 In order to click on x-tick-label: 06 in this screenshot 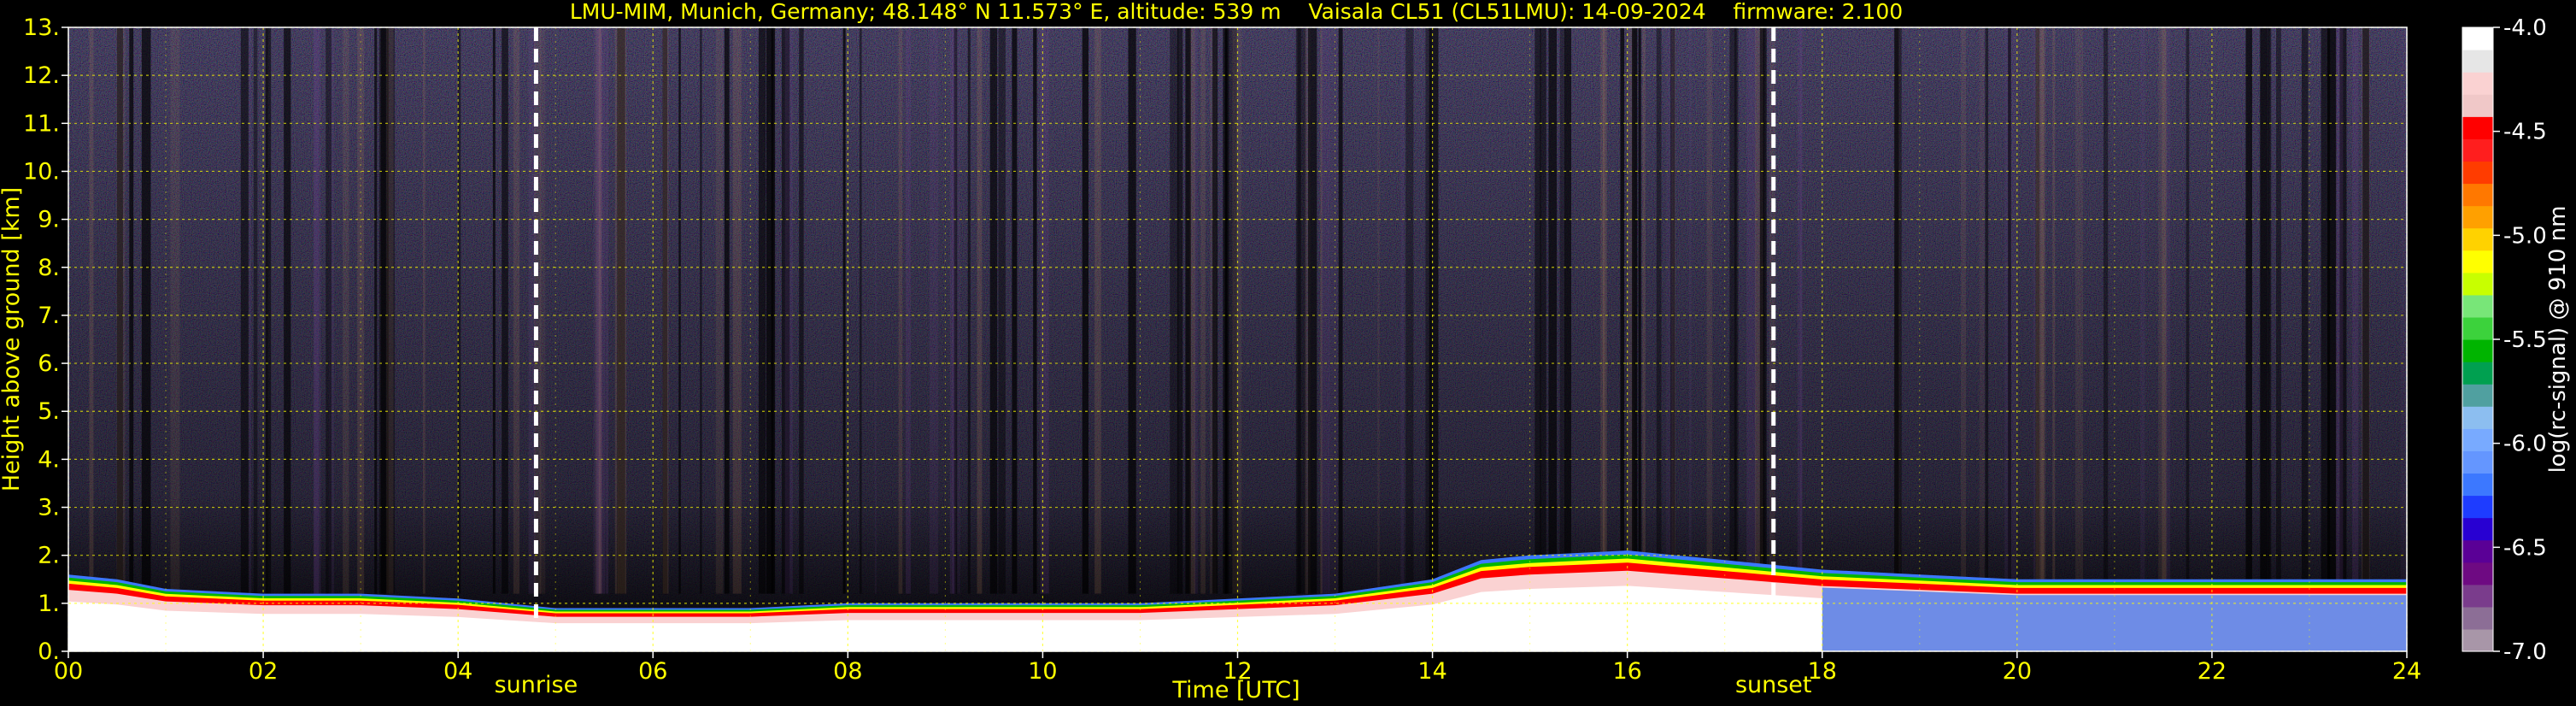, I will do `click(652, 671)`.